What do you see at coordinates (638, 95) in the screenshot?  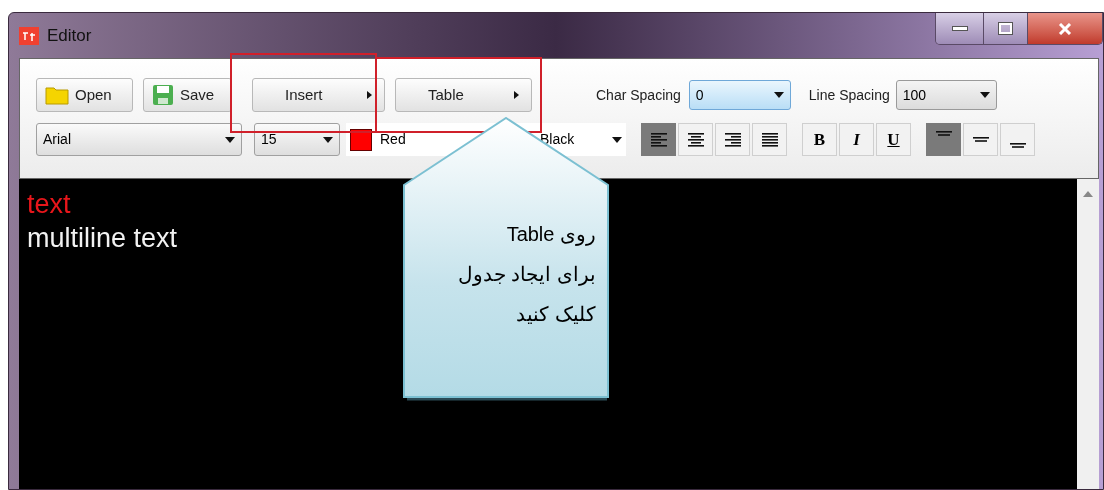 I see `char-spacing-label: Char Spacing` at bounding box center [638, 95].